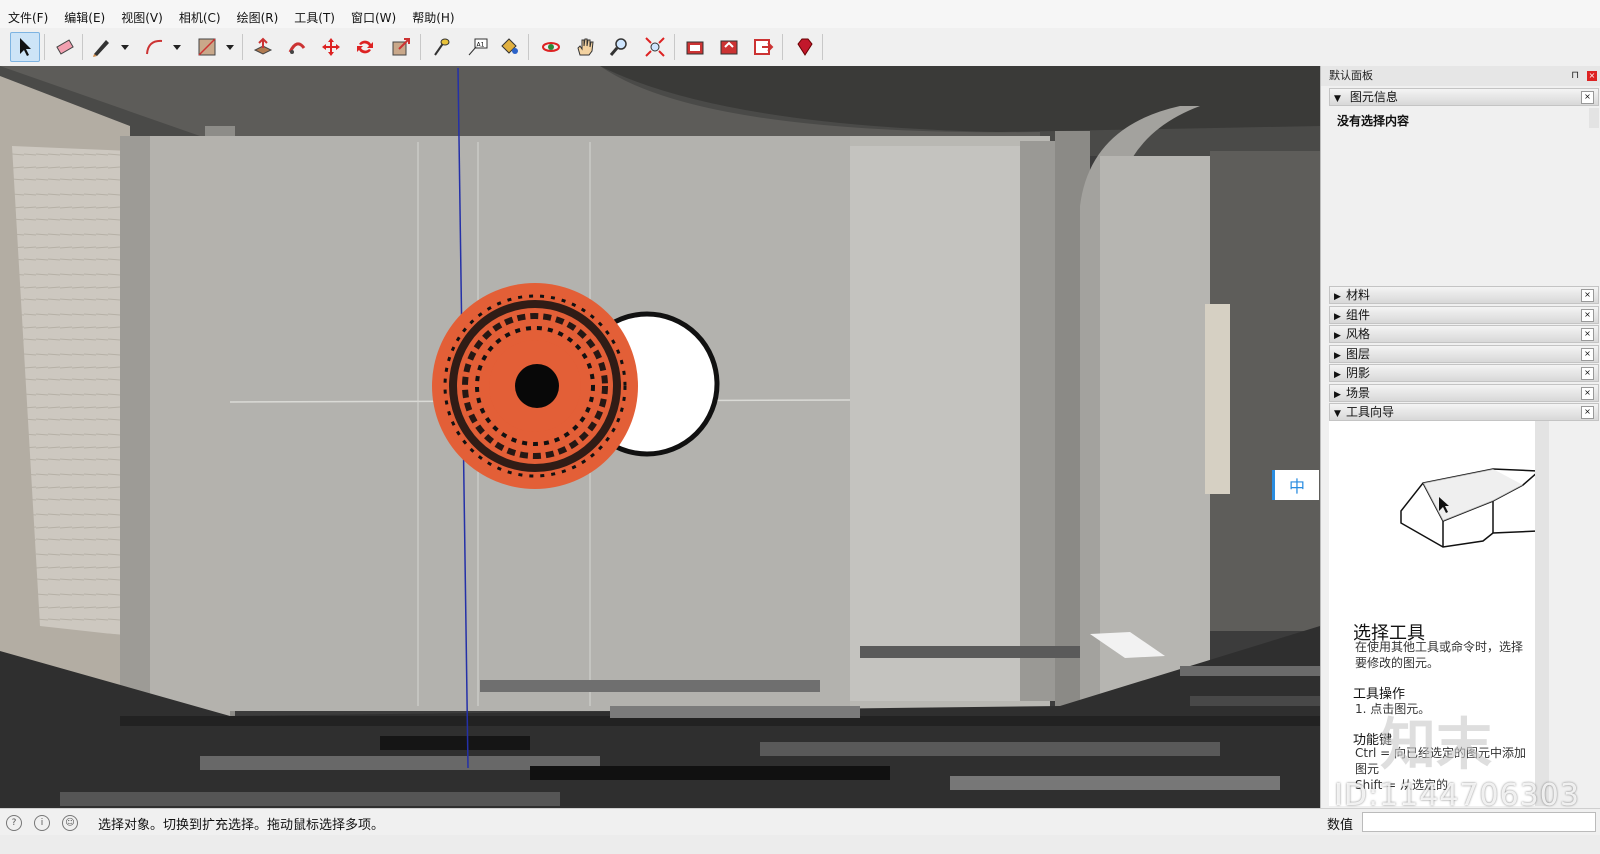 This screenshot has width=1600, height=854. I want to click on menu-edit: 编辑(E), so click(84, 18).